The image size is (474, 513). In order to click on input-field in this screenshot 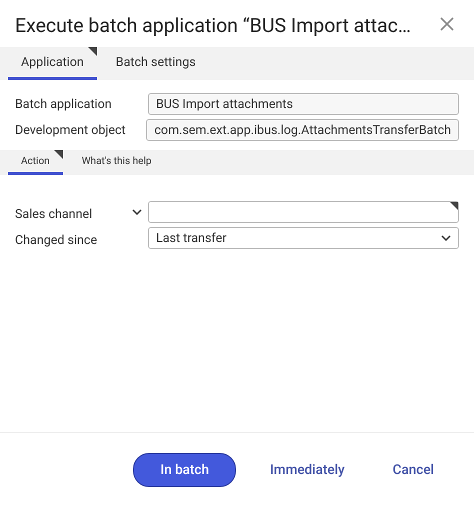, I will do `click(303, 212)`.